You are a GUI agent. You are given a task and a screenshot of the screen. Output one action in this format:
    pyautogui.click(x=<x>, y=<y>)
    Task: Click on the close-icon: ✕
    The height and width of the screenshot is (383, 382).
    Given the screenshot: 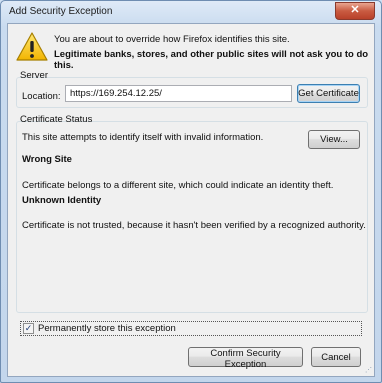 What is the action you would take?
    pyautogui.click(x=355, y=10)
    